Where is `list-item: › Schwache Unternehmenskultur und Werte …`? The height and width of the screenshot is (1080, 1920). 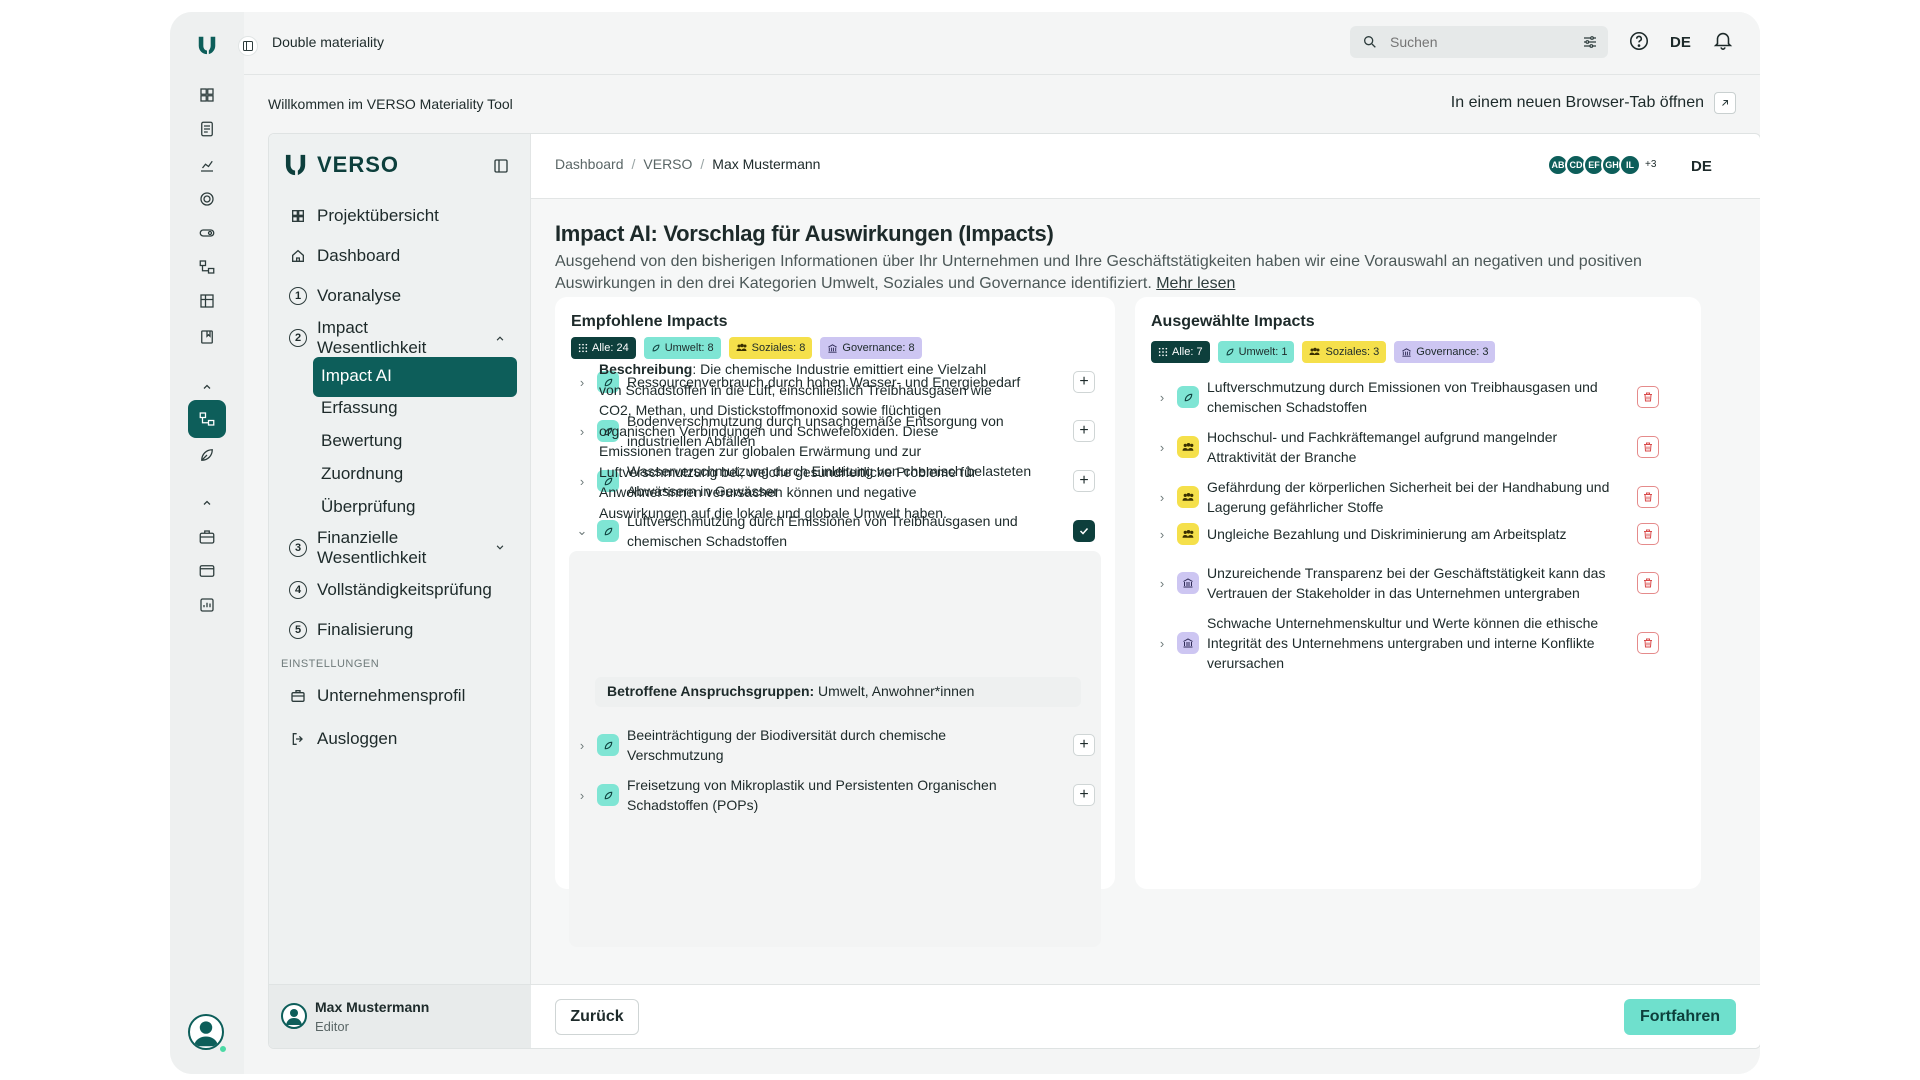
list-item: › Schwache Unternehmenskultur und Werte … is located at coordinates (1416, 643).